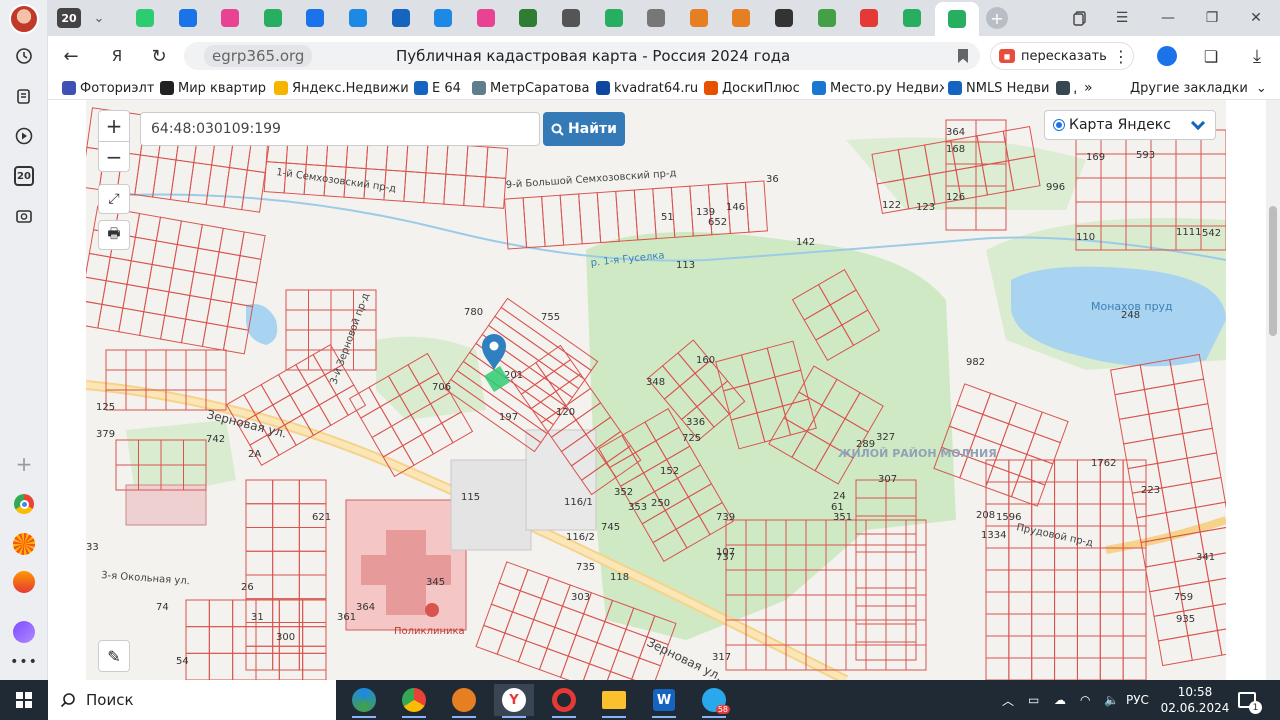  What do you see at coordinates (24, 136) in the screenshot?
I see `play-icon` at bounding box center [24, 136].